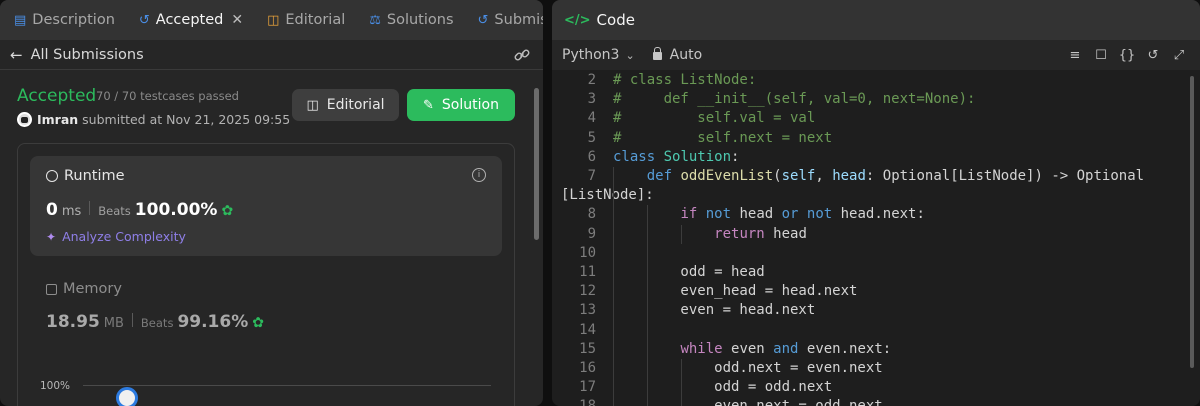  I want to click on sparkle-icon: ✦, so click(51, 236).